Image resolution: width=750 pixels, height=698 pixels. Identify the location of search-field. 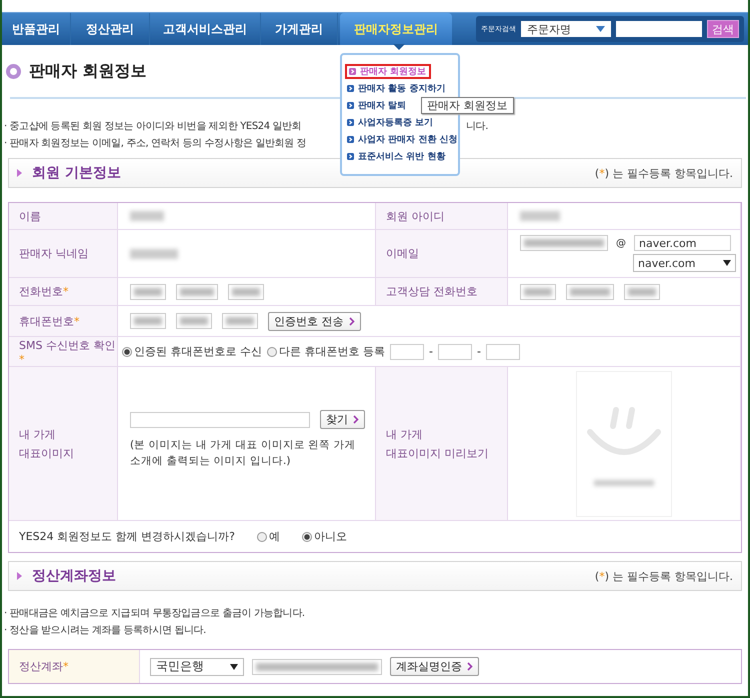
(659, 29).